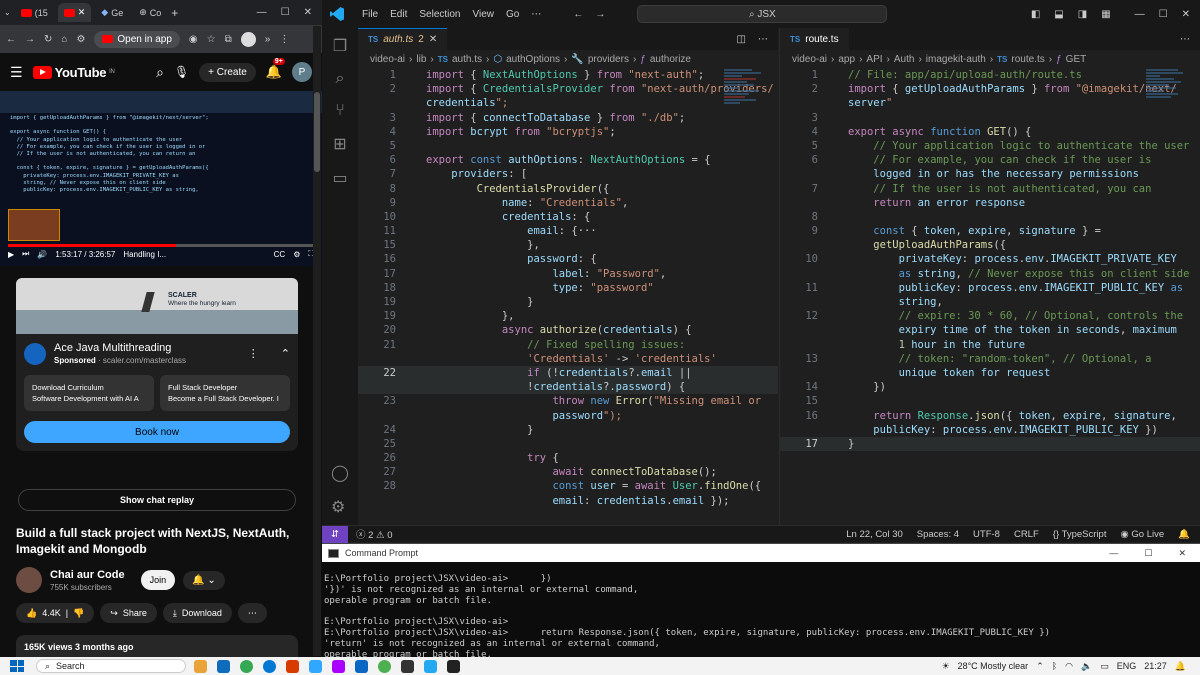 The image size is (1200, 675). What do you see at coordinates (157, 306) in the screenshot?
I see `ad-banner: SCALER Where the hungry learn` at bounding box center [157, 306].